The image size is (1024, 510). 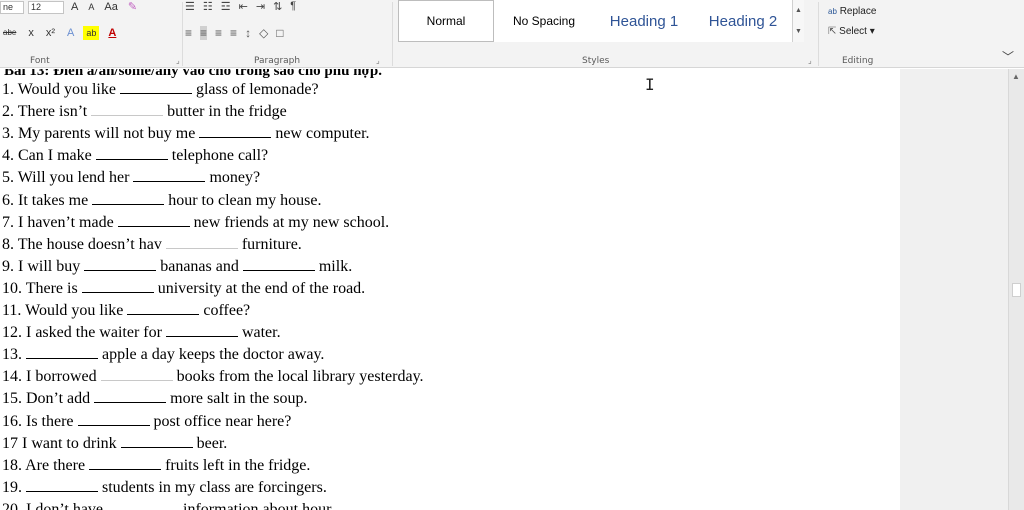 I want to click on multilevel-list-icon: ☲, so click(x=226, y=6).